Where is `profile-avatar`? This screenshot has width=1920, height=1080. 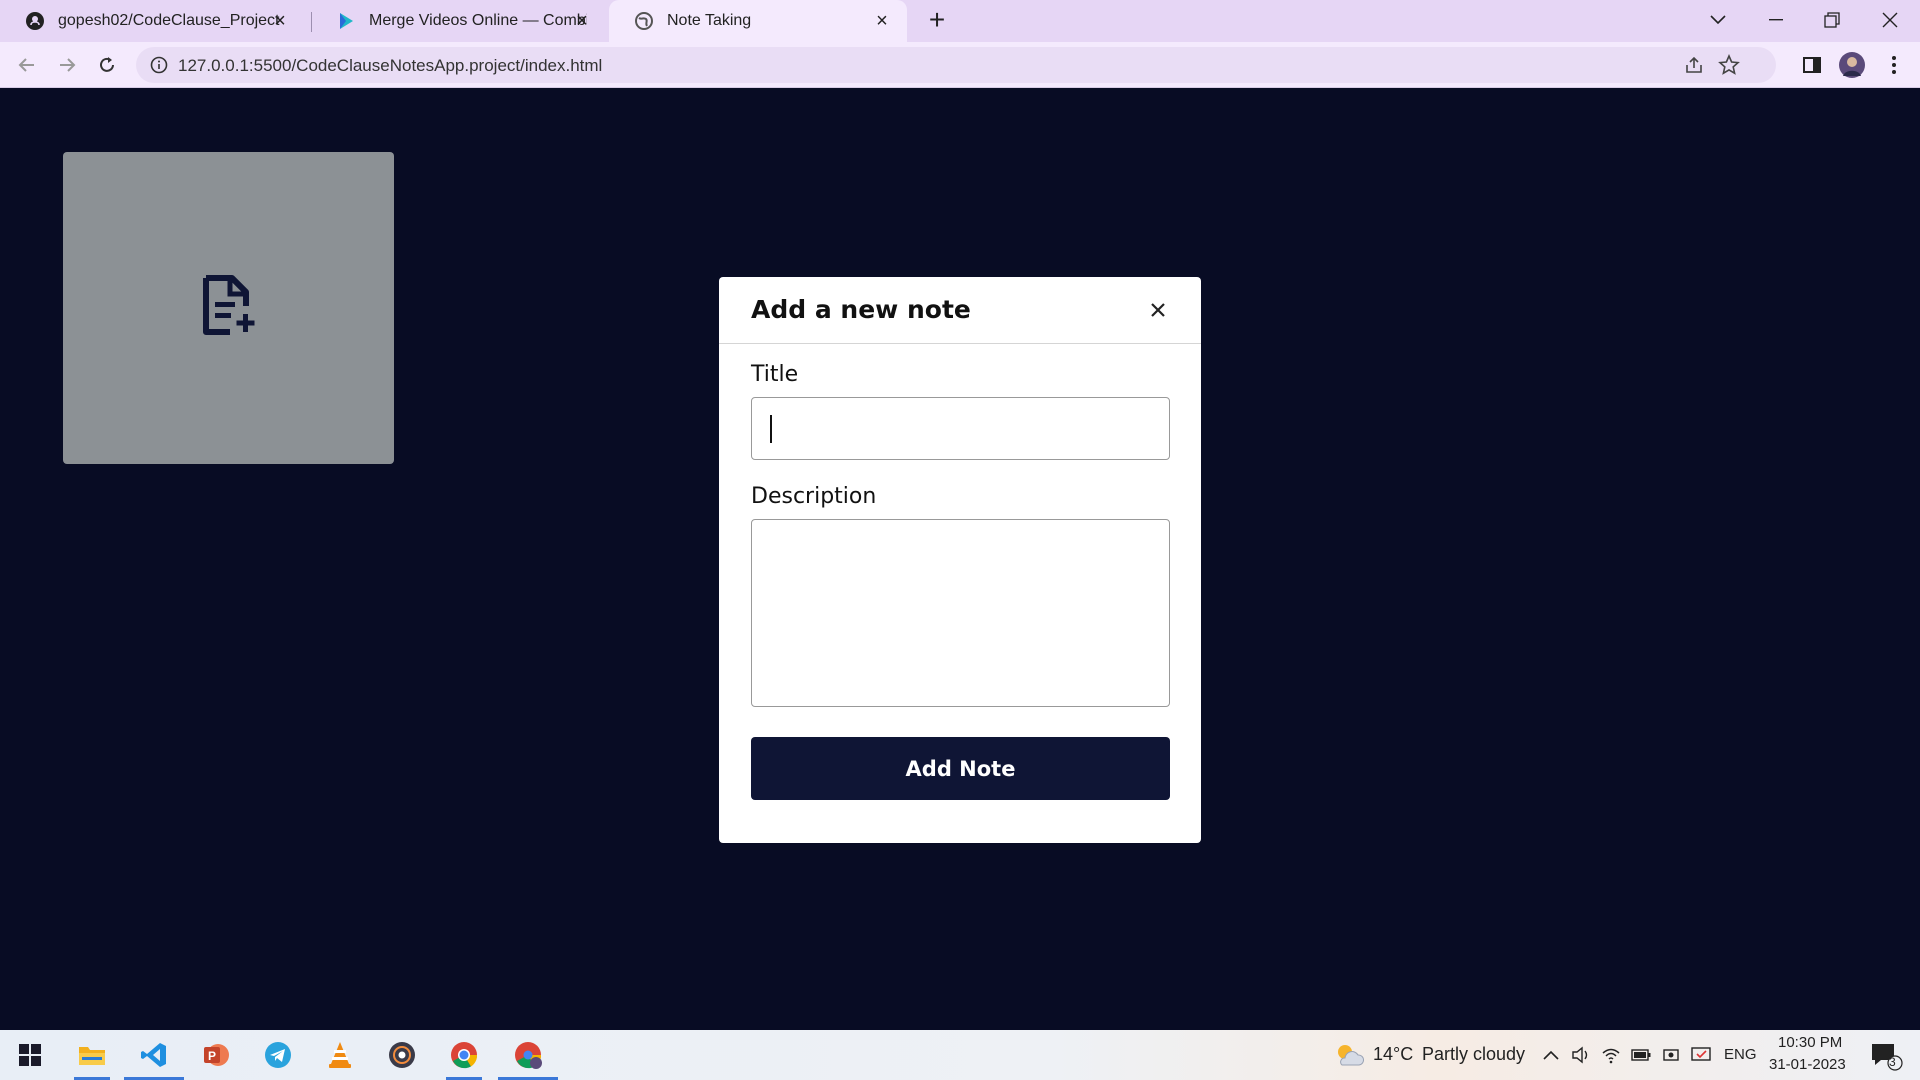
profile-avatar is located at coordinates (1852, 65).